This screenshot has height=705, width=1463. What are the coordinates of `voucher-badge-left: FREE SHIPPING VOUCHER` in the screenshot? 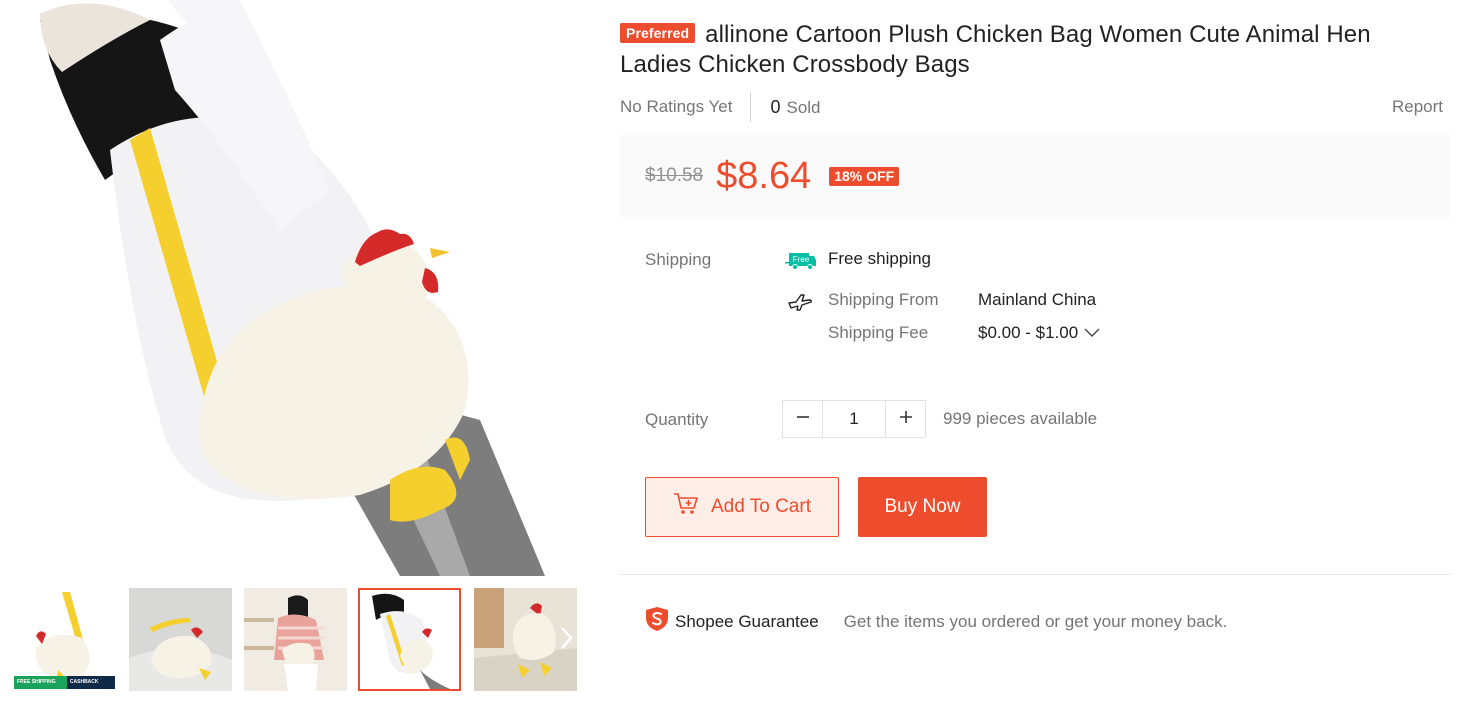 It's located at (40, 682).